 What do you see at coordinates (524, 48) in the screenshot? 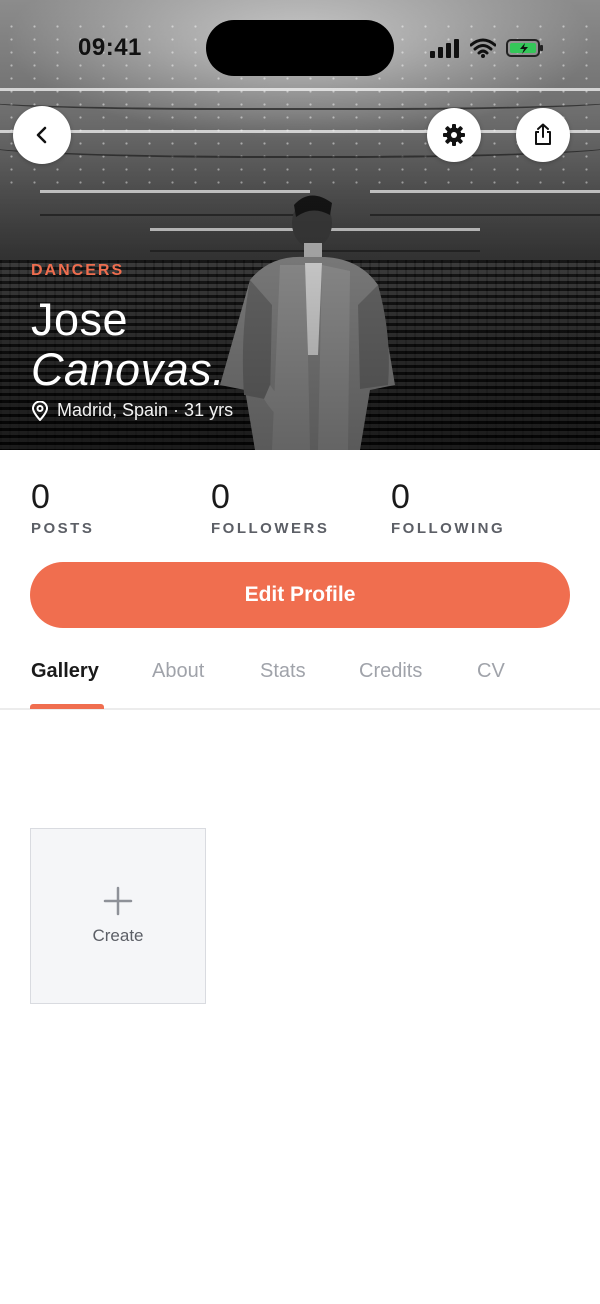
I see `battery-icon` at bounding box center [524, 48].